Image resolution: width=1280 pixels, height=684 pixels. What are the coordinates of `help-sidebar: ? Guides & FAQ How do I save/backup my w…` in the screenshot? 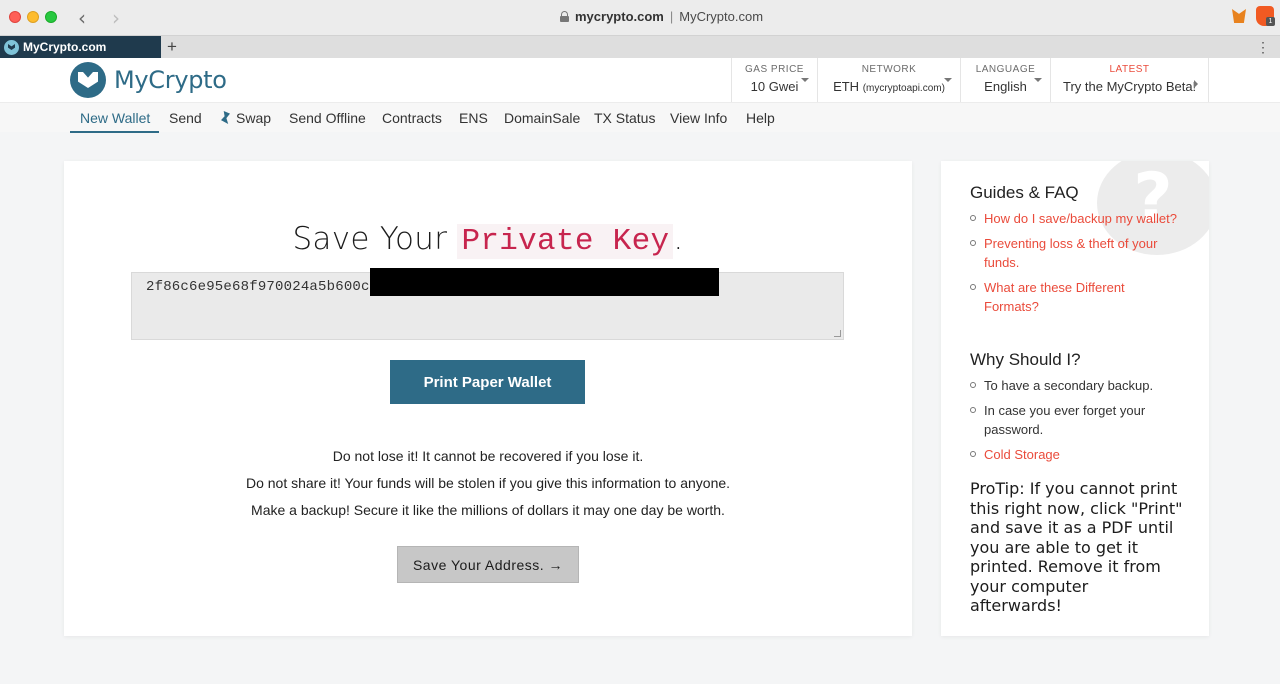 It's located at (1075, 398).